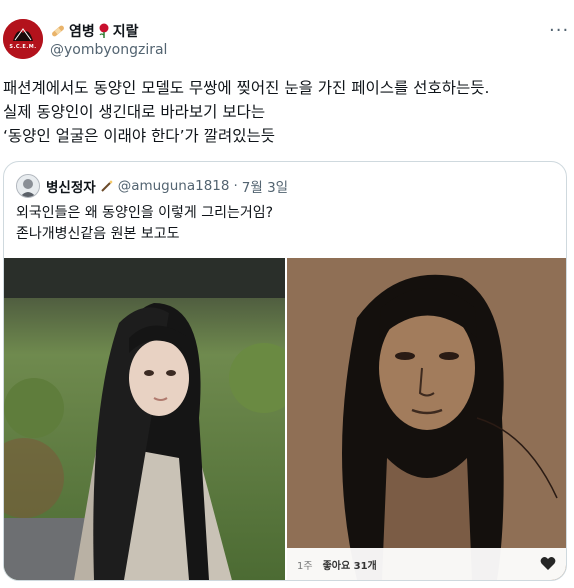 The image size is (574, 588). Describe the element at coordinates (104, 30) in the screenshot. I see `rose-icon` at that location.